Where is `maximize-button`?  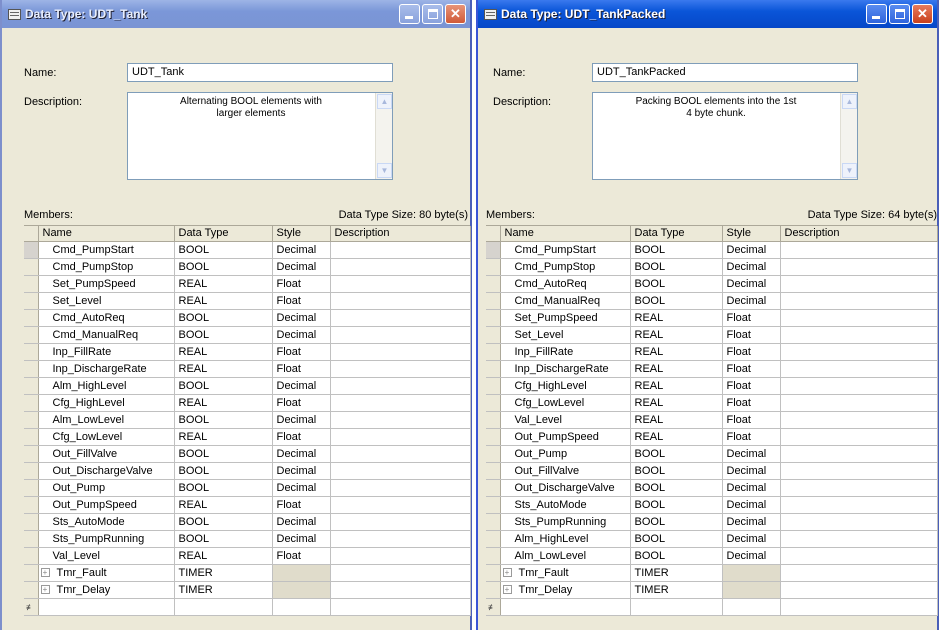 maximize-button is located at coordinates (899, 14).